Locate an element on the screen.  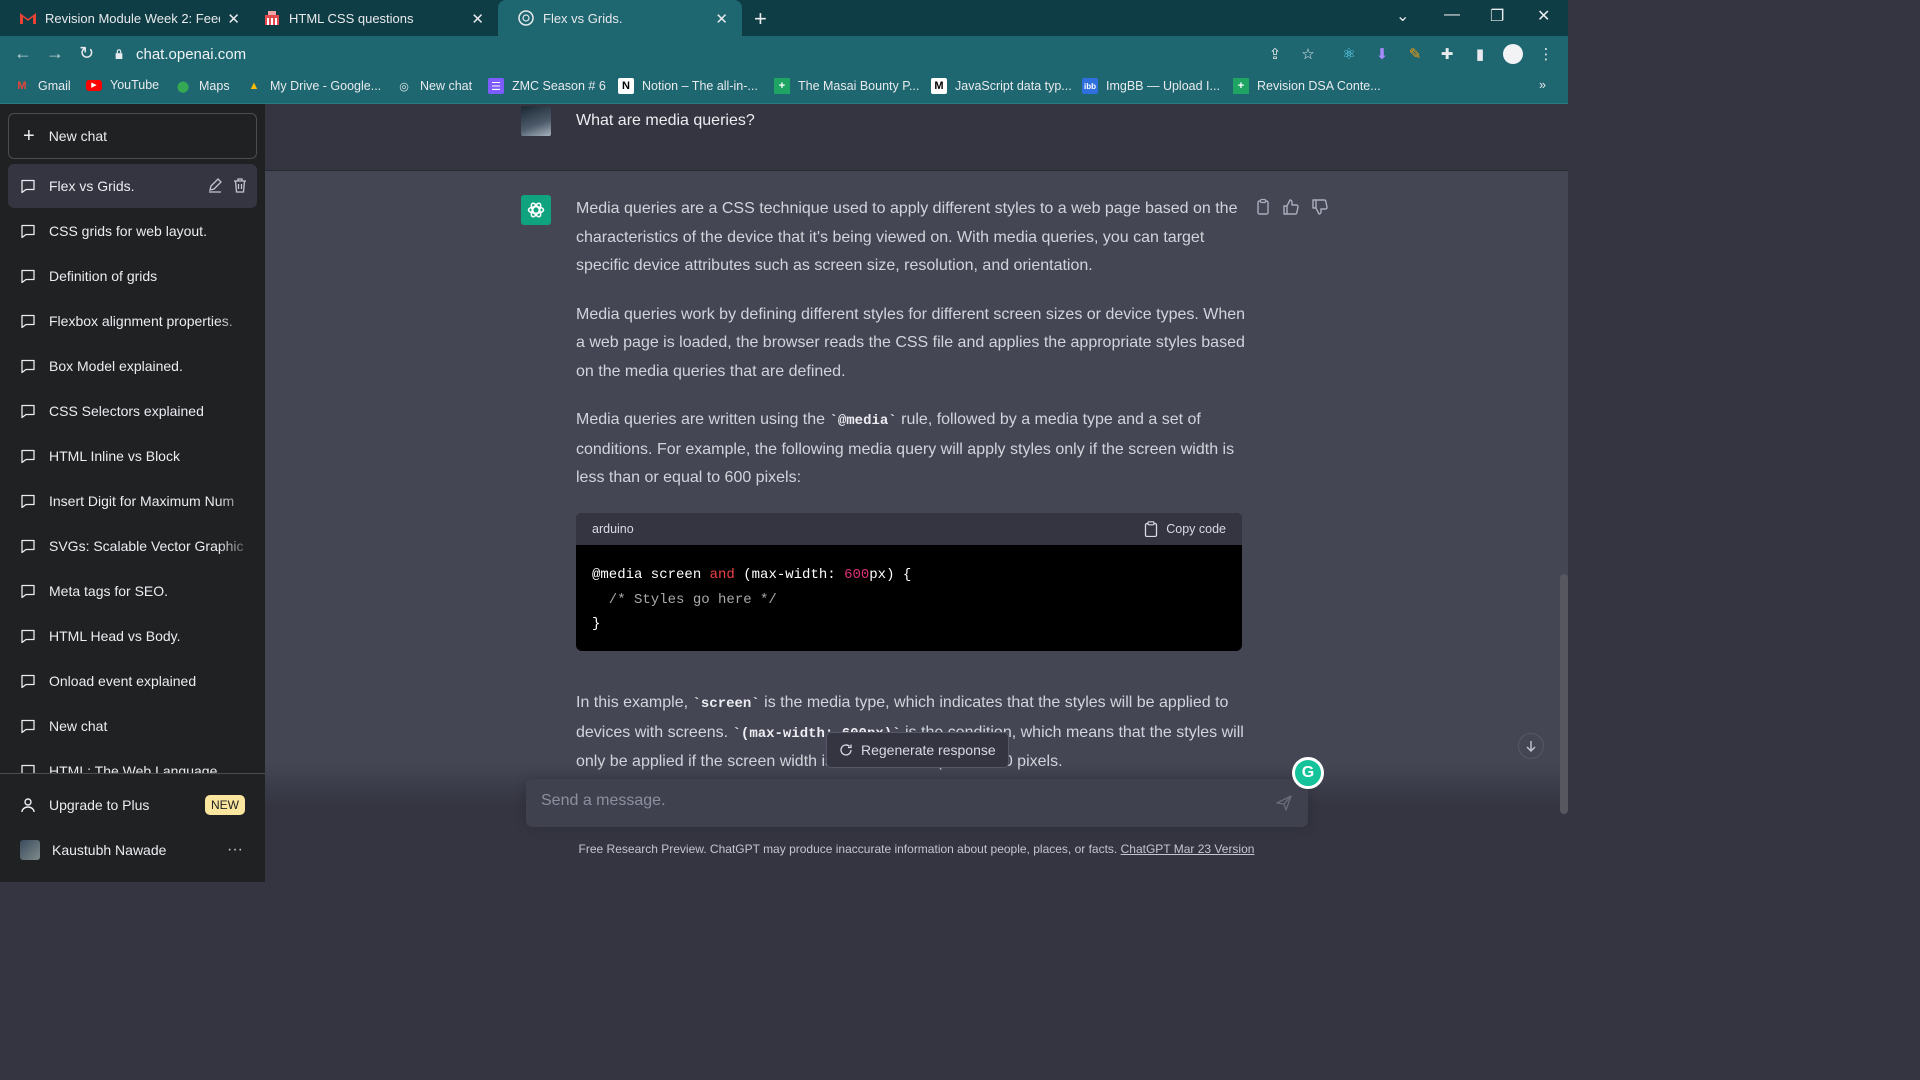
plus-icon: + is located at coordinates (29, 135).